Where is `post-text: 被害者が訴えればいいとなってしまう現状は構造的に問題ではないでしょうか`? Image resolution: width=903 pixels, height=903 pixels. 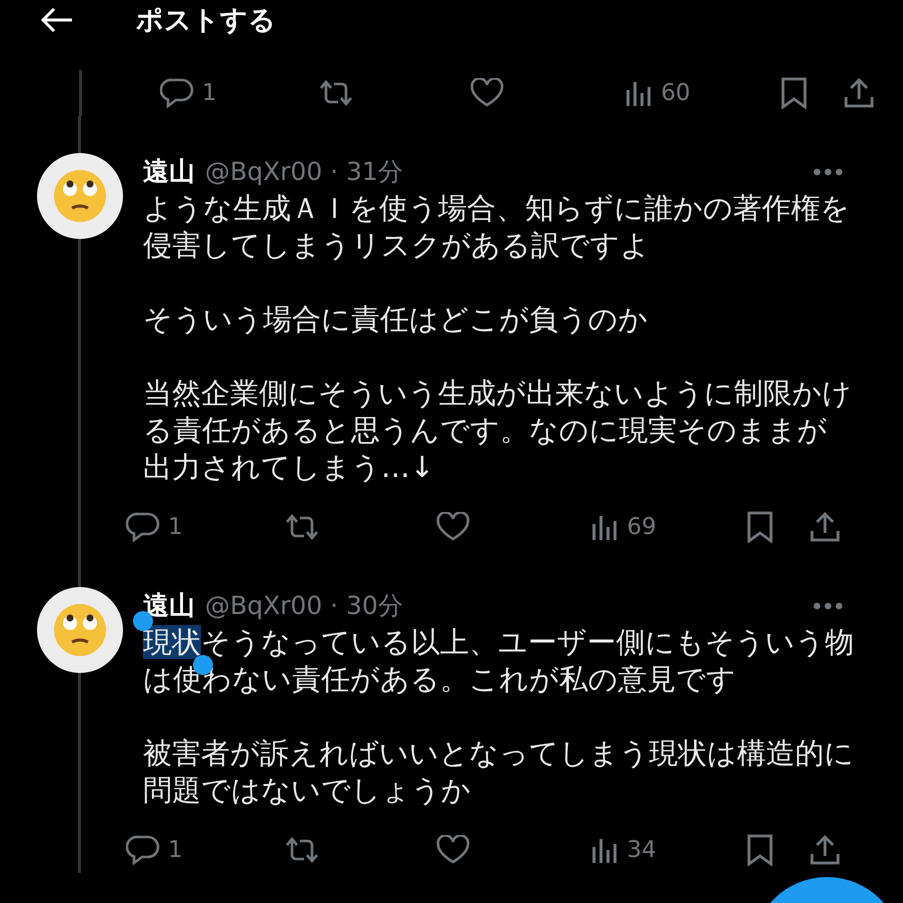
post-text: 被害者が訴えればいいとなってしまう現状は構造的に問題ではないでしょうか is located at coordinates (499, 772).